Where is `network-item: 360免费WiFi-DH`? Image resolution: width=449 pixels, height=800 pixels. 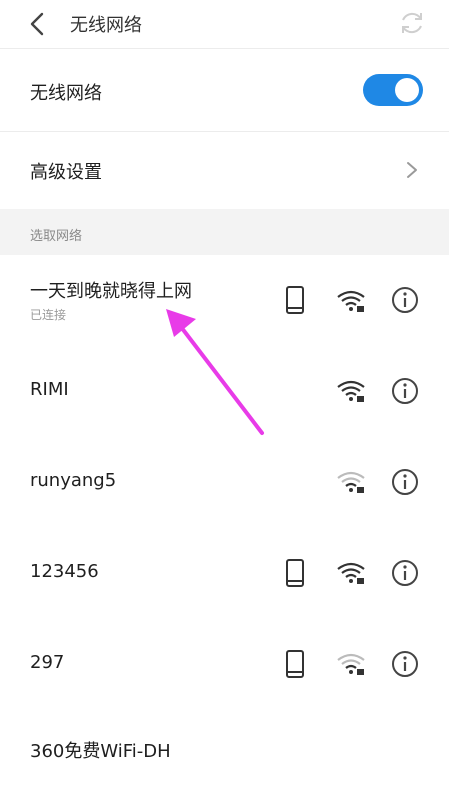
network-item: 360免费WiFi-DH is located at coordinates (224, 755).